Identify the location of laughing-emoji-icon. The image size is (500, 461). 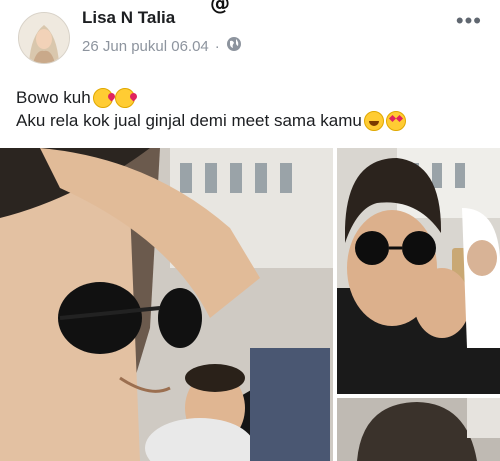
(373, 120).